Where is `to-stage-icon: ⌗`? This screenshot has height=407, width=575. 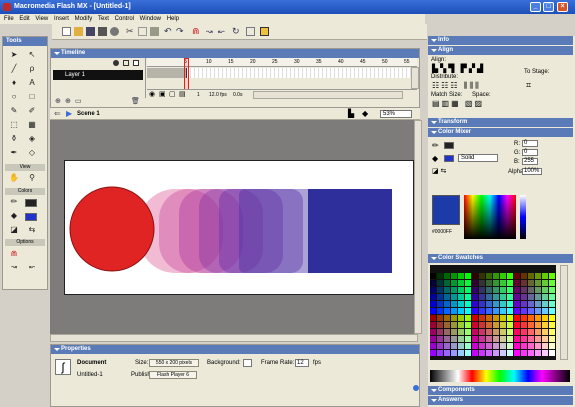
to-stage-icon: ⌗ is located at coordinates (528, 85).